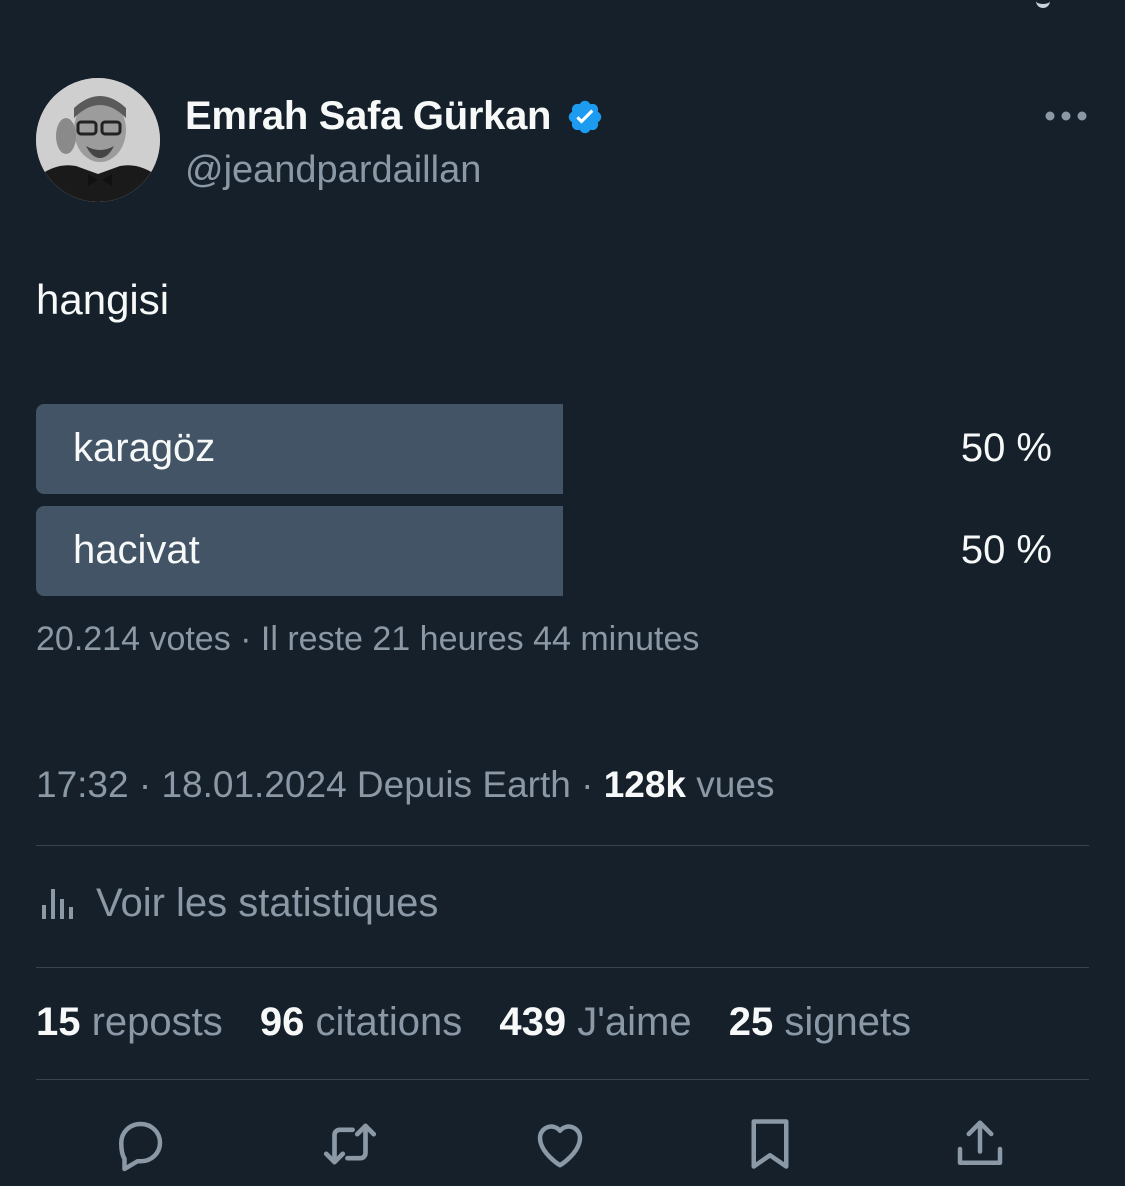 The width and height of the screenshot is (1125, 1186). What do you see at coordinates (1066, 116) in the screenshot?
I see `more-options-icon` at bounding box center [1066, 116].